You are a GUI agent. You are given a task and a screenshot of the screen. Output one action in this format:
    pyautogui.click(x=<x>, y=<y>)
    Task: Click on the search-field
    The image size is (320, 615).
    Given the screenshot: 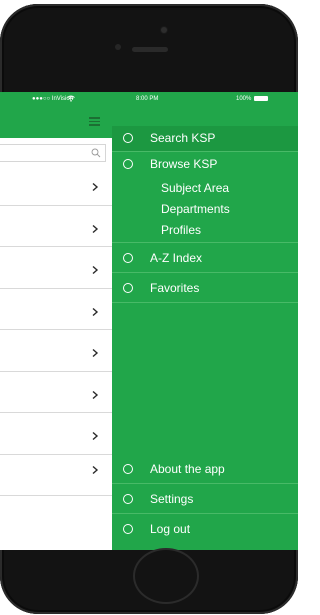 What is the action you would take?
    pyautogui.click(x=53, y=154)
    